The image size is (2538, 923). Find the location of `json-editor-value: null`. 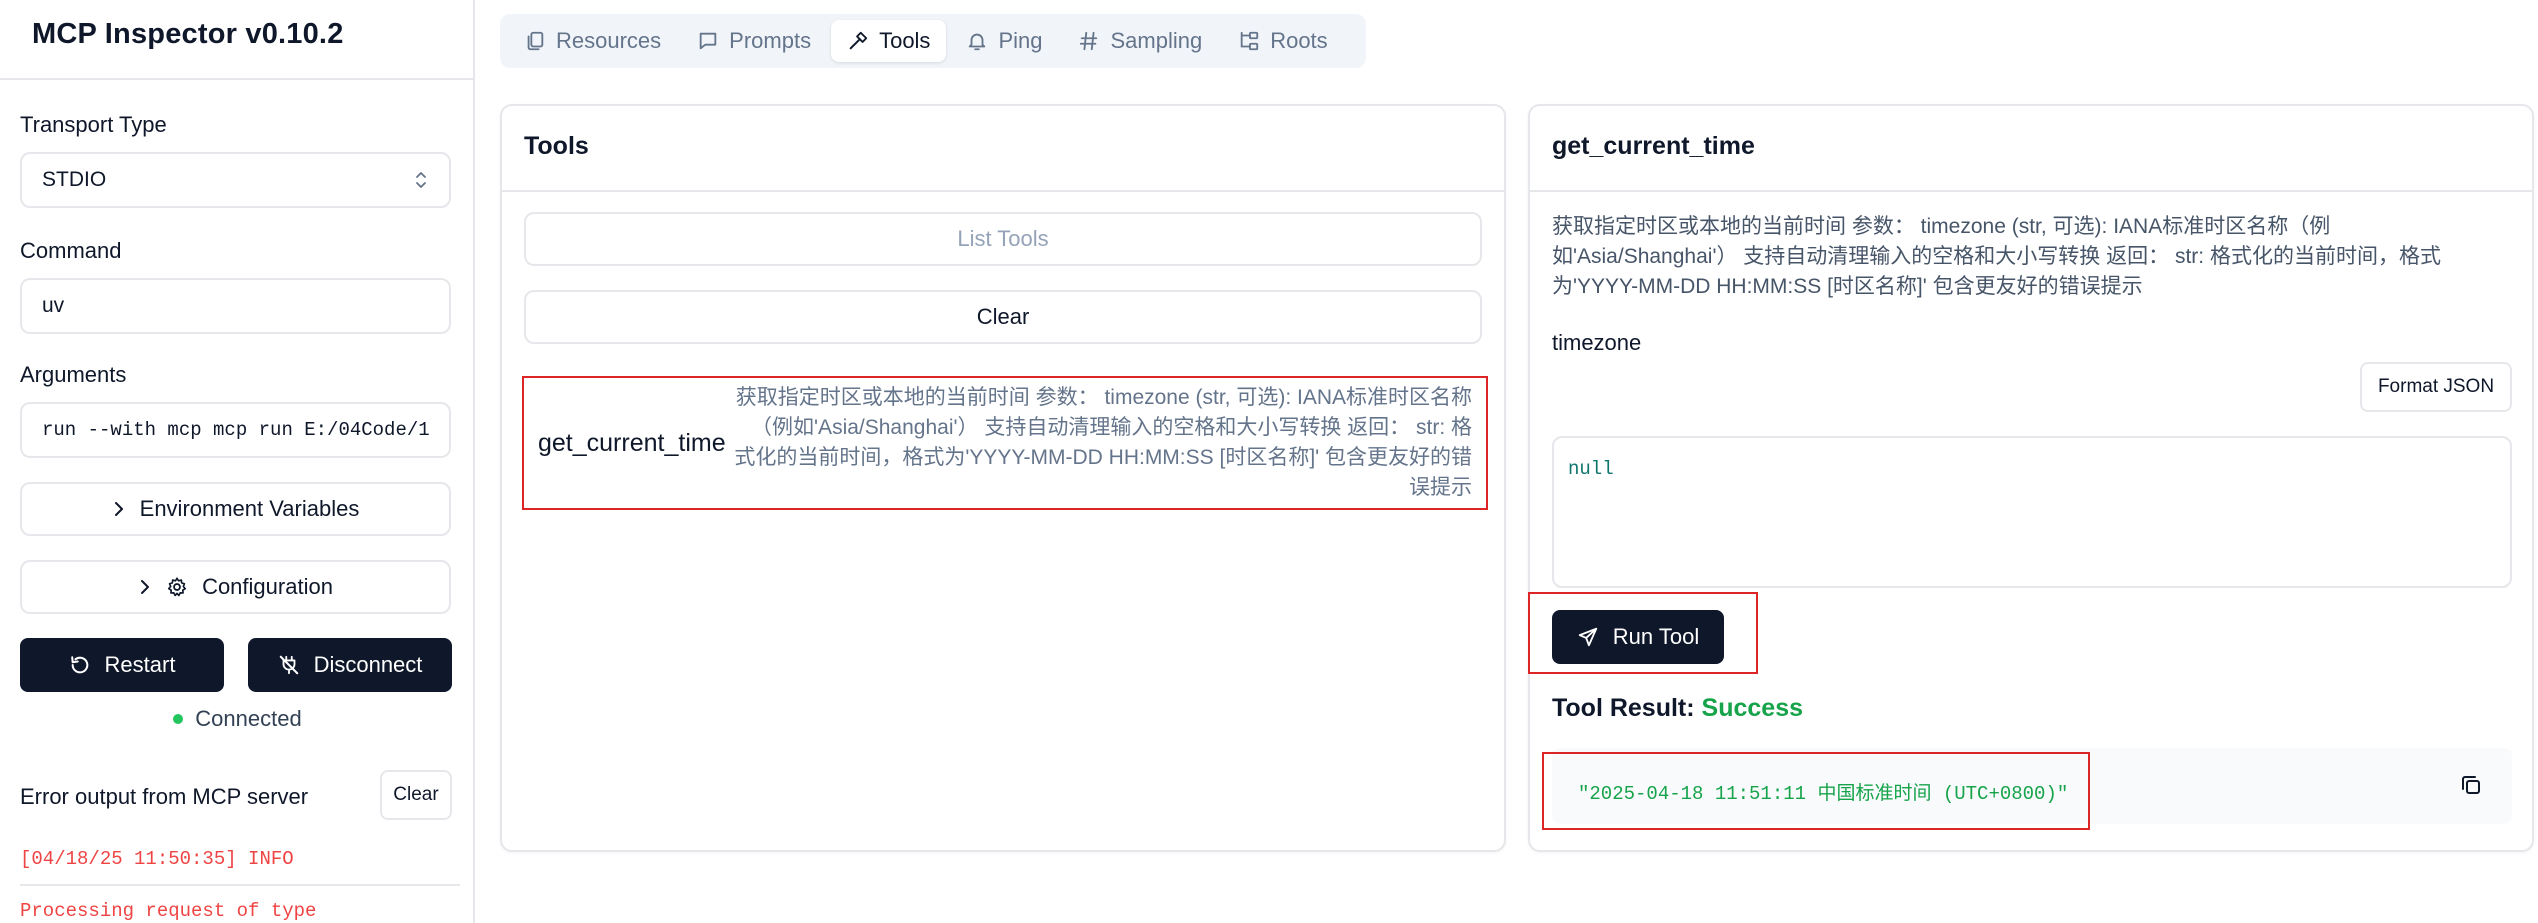

json-editor-value: null is located at coordinates (1591, 469).